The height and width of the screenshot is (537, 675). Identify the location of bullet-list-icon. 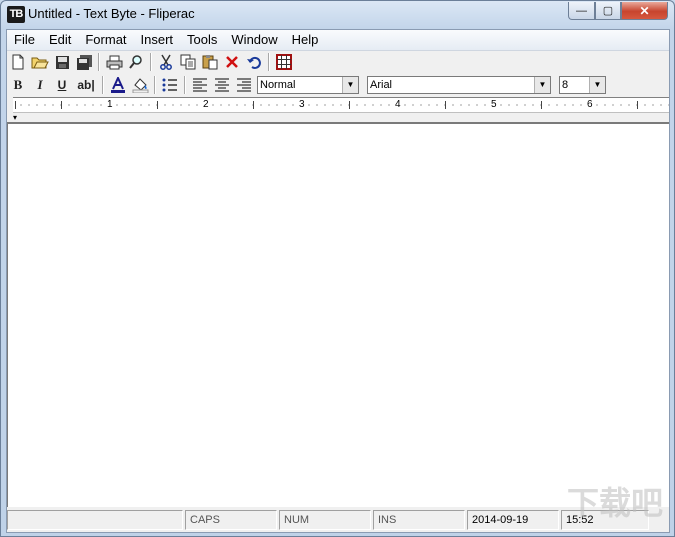
(170, 85).